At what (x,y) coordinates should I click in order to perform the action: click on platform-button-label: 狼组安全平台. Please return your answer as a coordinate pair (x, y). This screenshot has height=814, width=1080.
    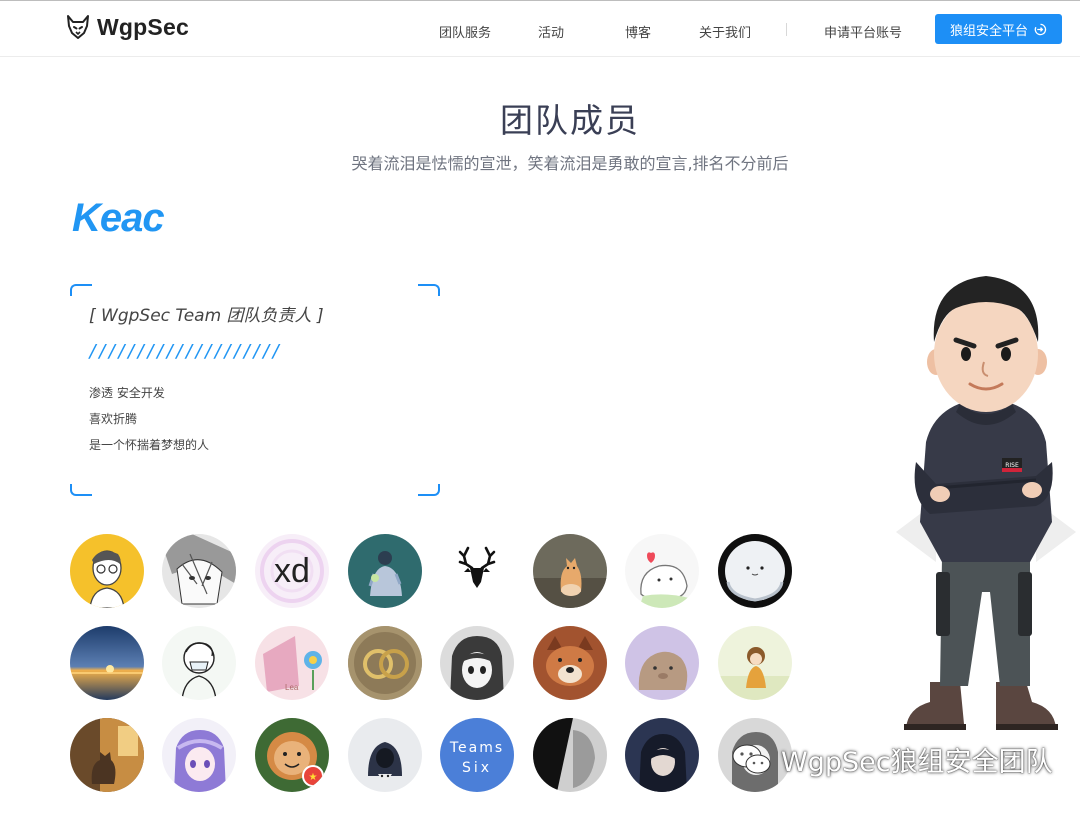
    Looking at the image, I should click on (988, 31).